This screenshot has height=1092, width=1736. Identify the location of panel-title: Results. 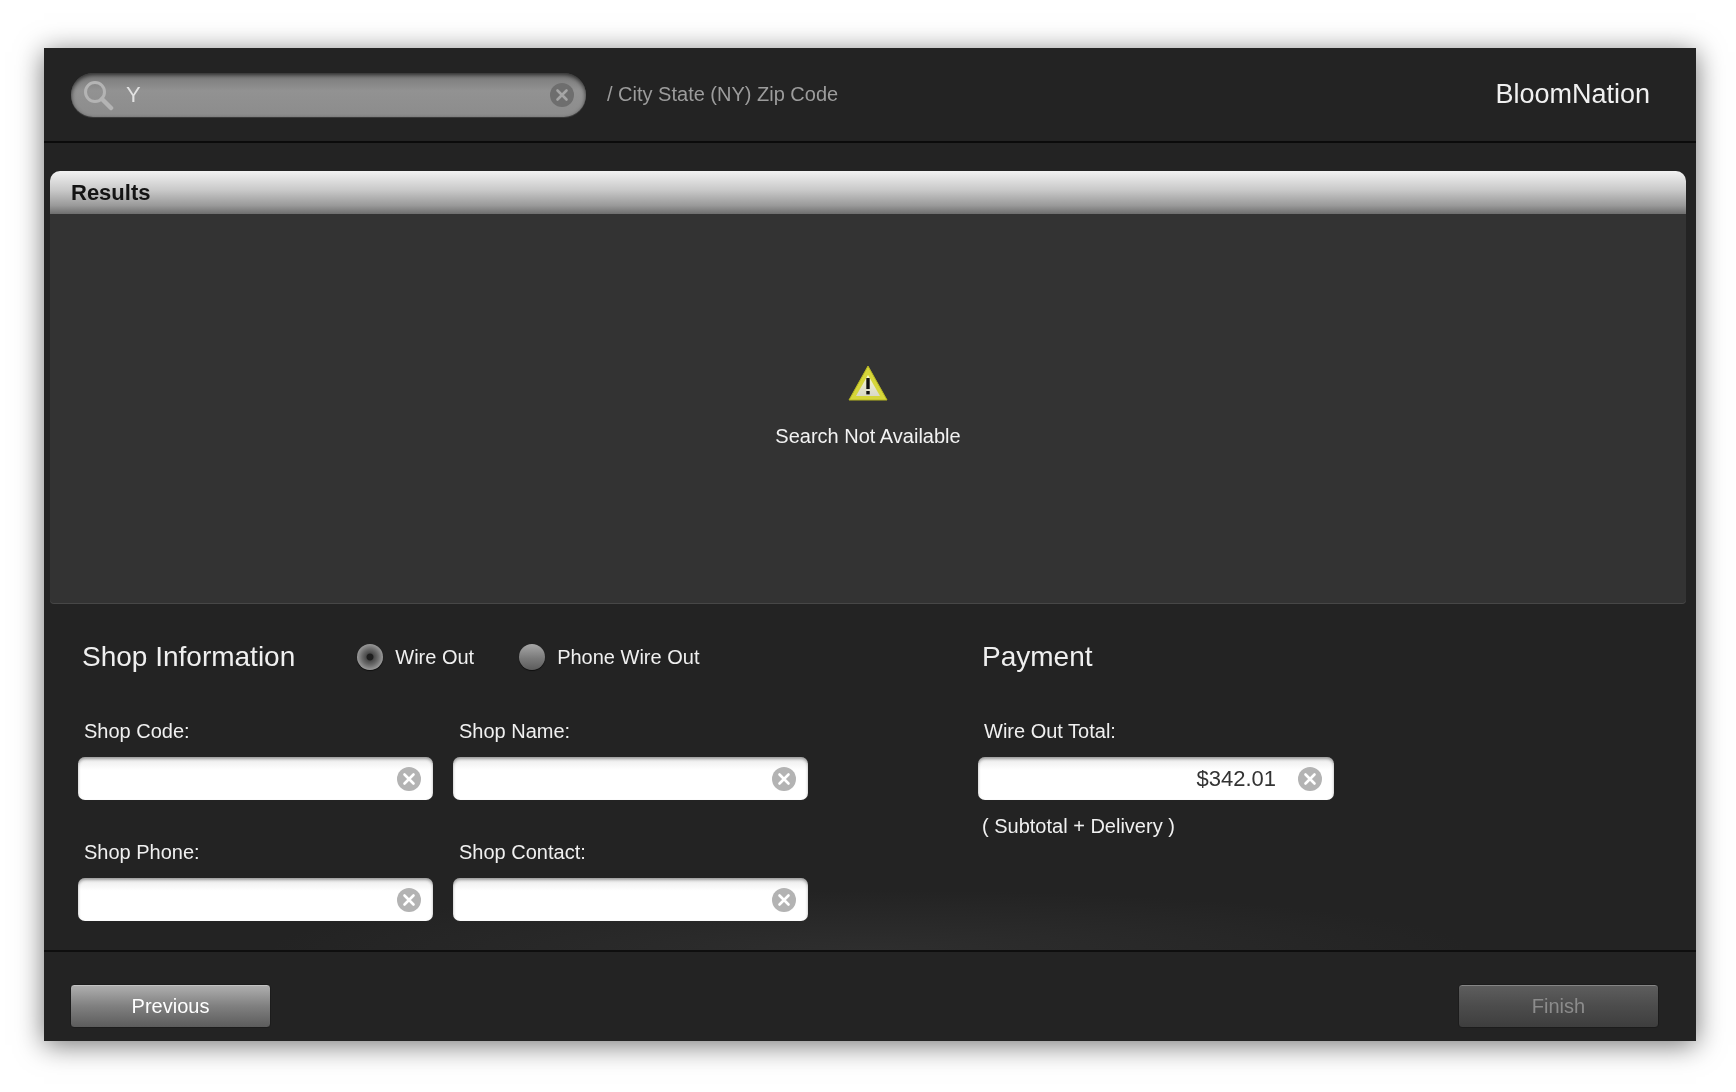
(111, 192).